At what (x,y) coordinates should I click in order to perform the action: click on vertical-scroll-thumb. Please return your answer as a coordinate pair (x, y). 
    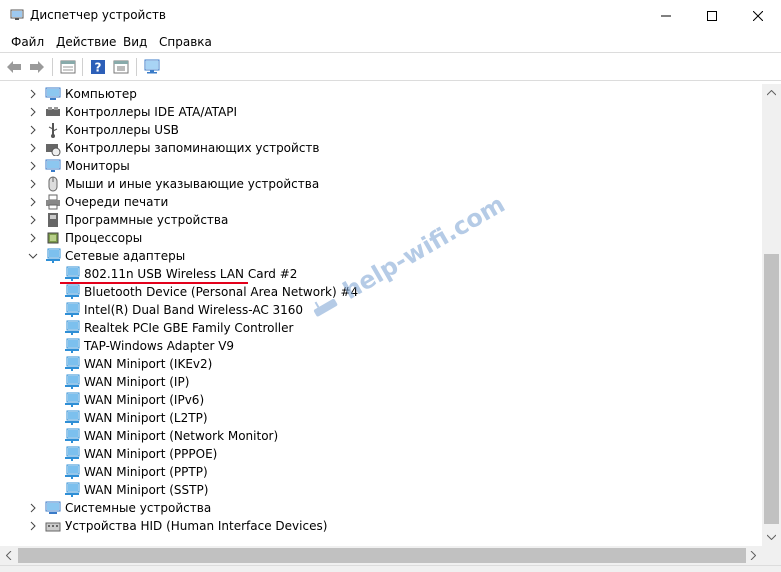
    Looking at the image, I should click on (771, 389).